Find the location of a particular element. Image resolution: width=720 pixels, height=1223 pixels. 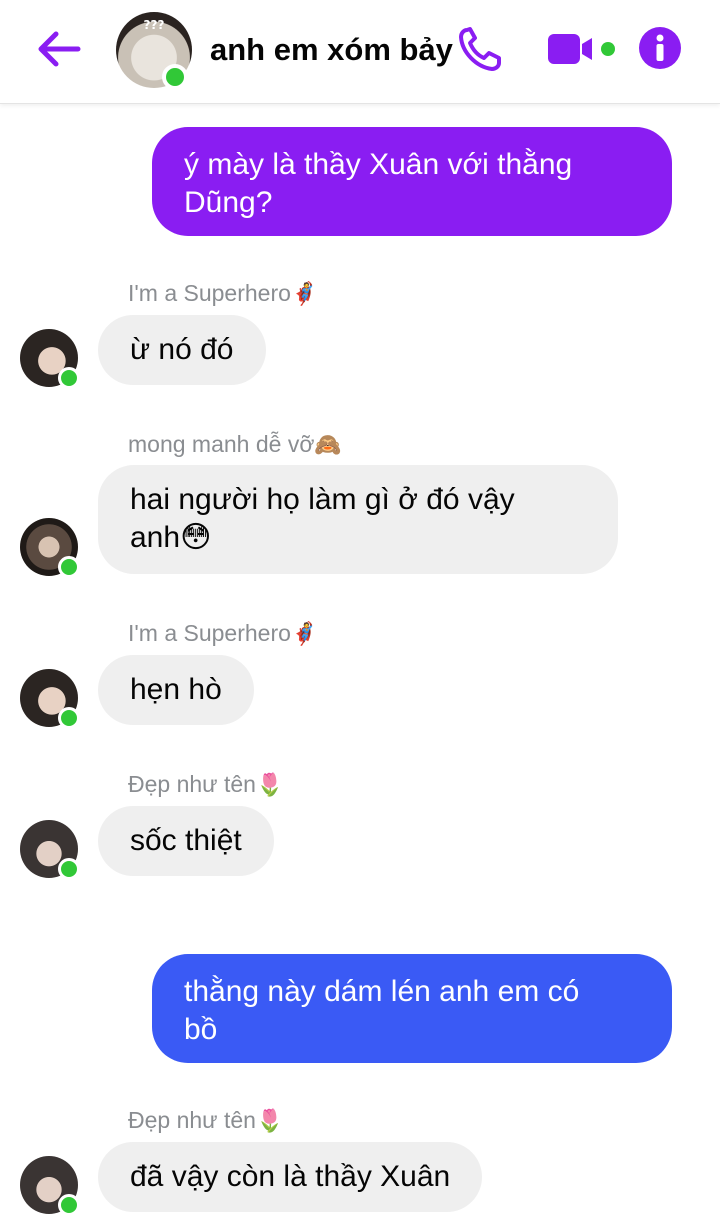

incoming-message: hẹn hò is located at coordinates (176, 690).